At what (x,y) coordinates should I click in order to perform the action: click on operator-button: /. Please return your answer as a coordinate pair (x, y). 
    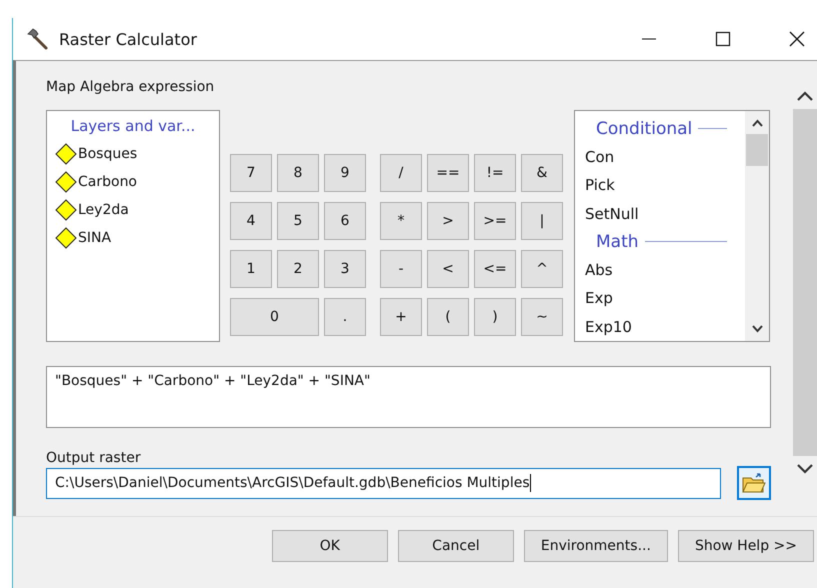
    Looking at the image, I should click on (401, 173).